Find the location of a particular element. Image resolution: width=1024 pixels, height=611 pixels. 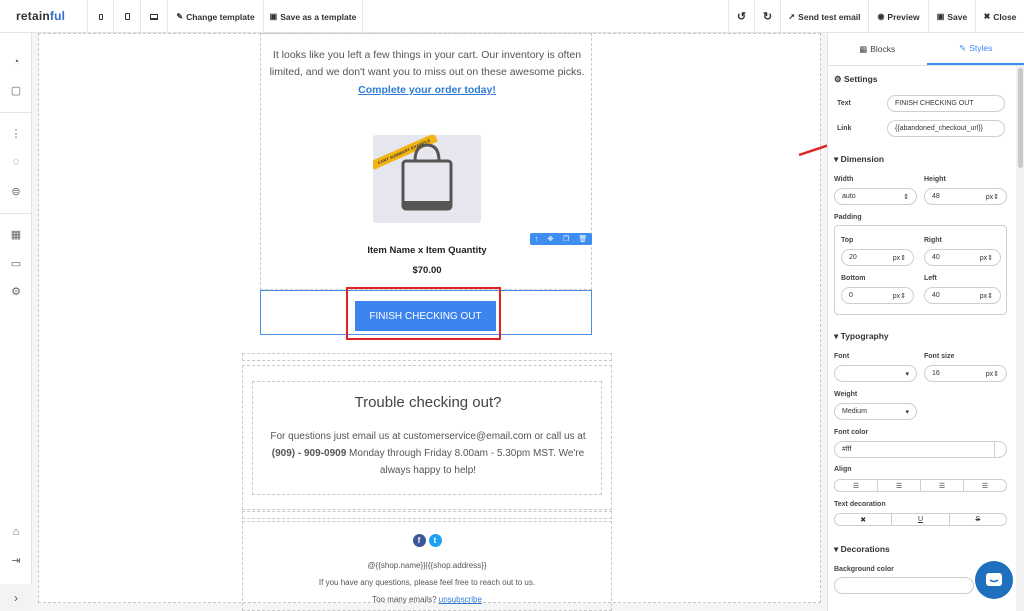

sidebar-divider is located at coordinates (16, 213).